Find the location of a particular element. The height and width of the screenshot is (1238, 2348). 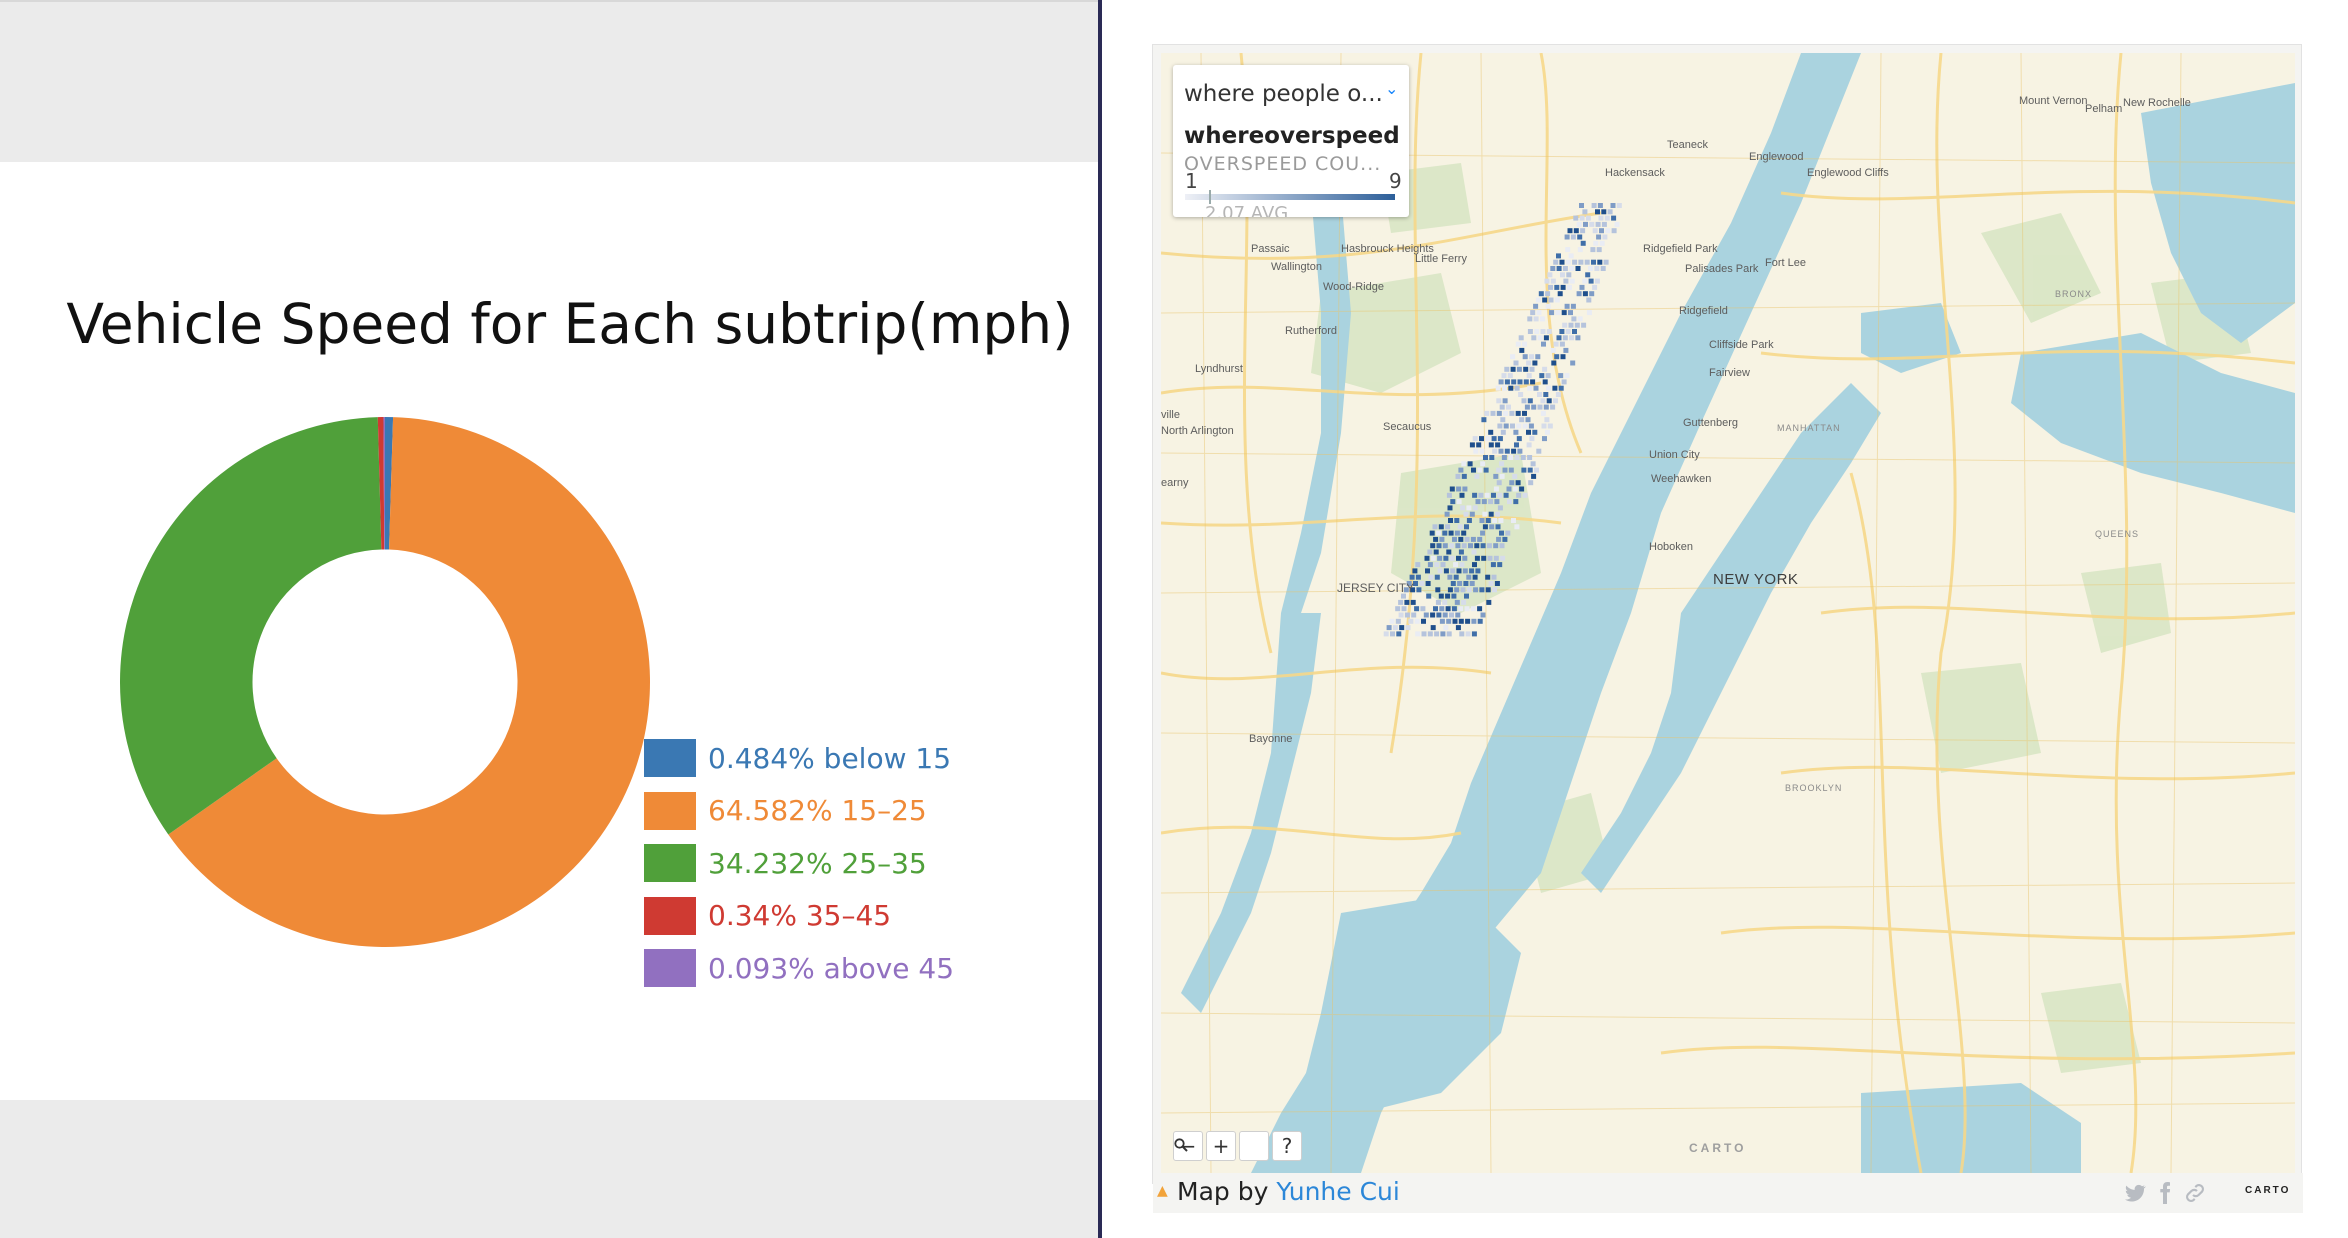

twitter-icon is located at coordinates (2135, 1193).